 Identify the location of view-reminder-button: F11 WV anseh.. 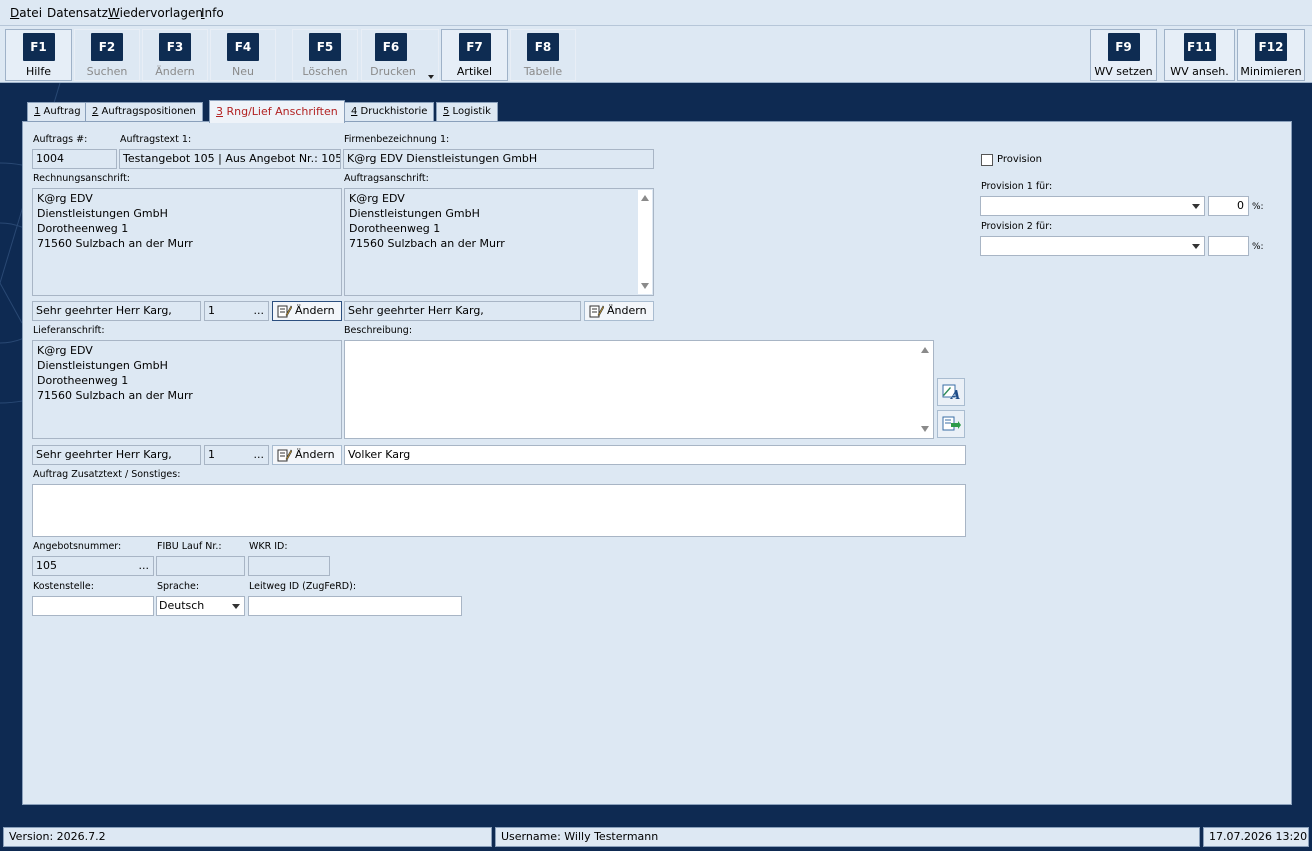
(1199, 55).